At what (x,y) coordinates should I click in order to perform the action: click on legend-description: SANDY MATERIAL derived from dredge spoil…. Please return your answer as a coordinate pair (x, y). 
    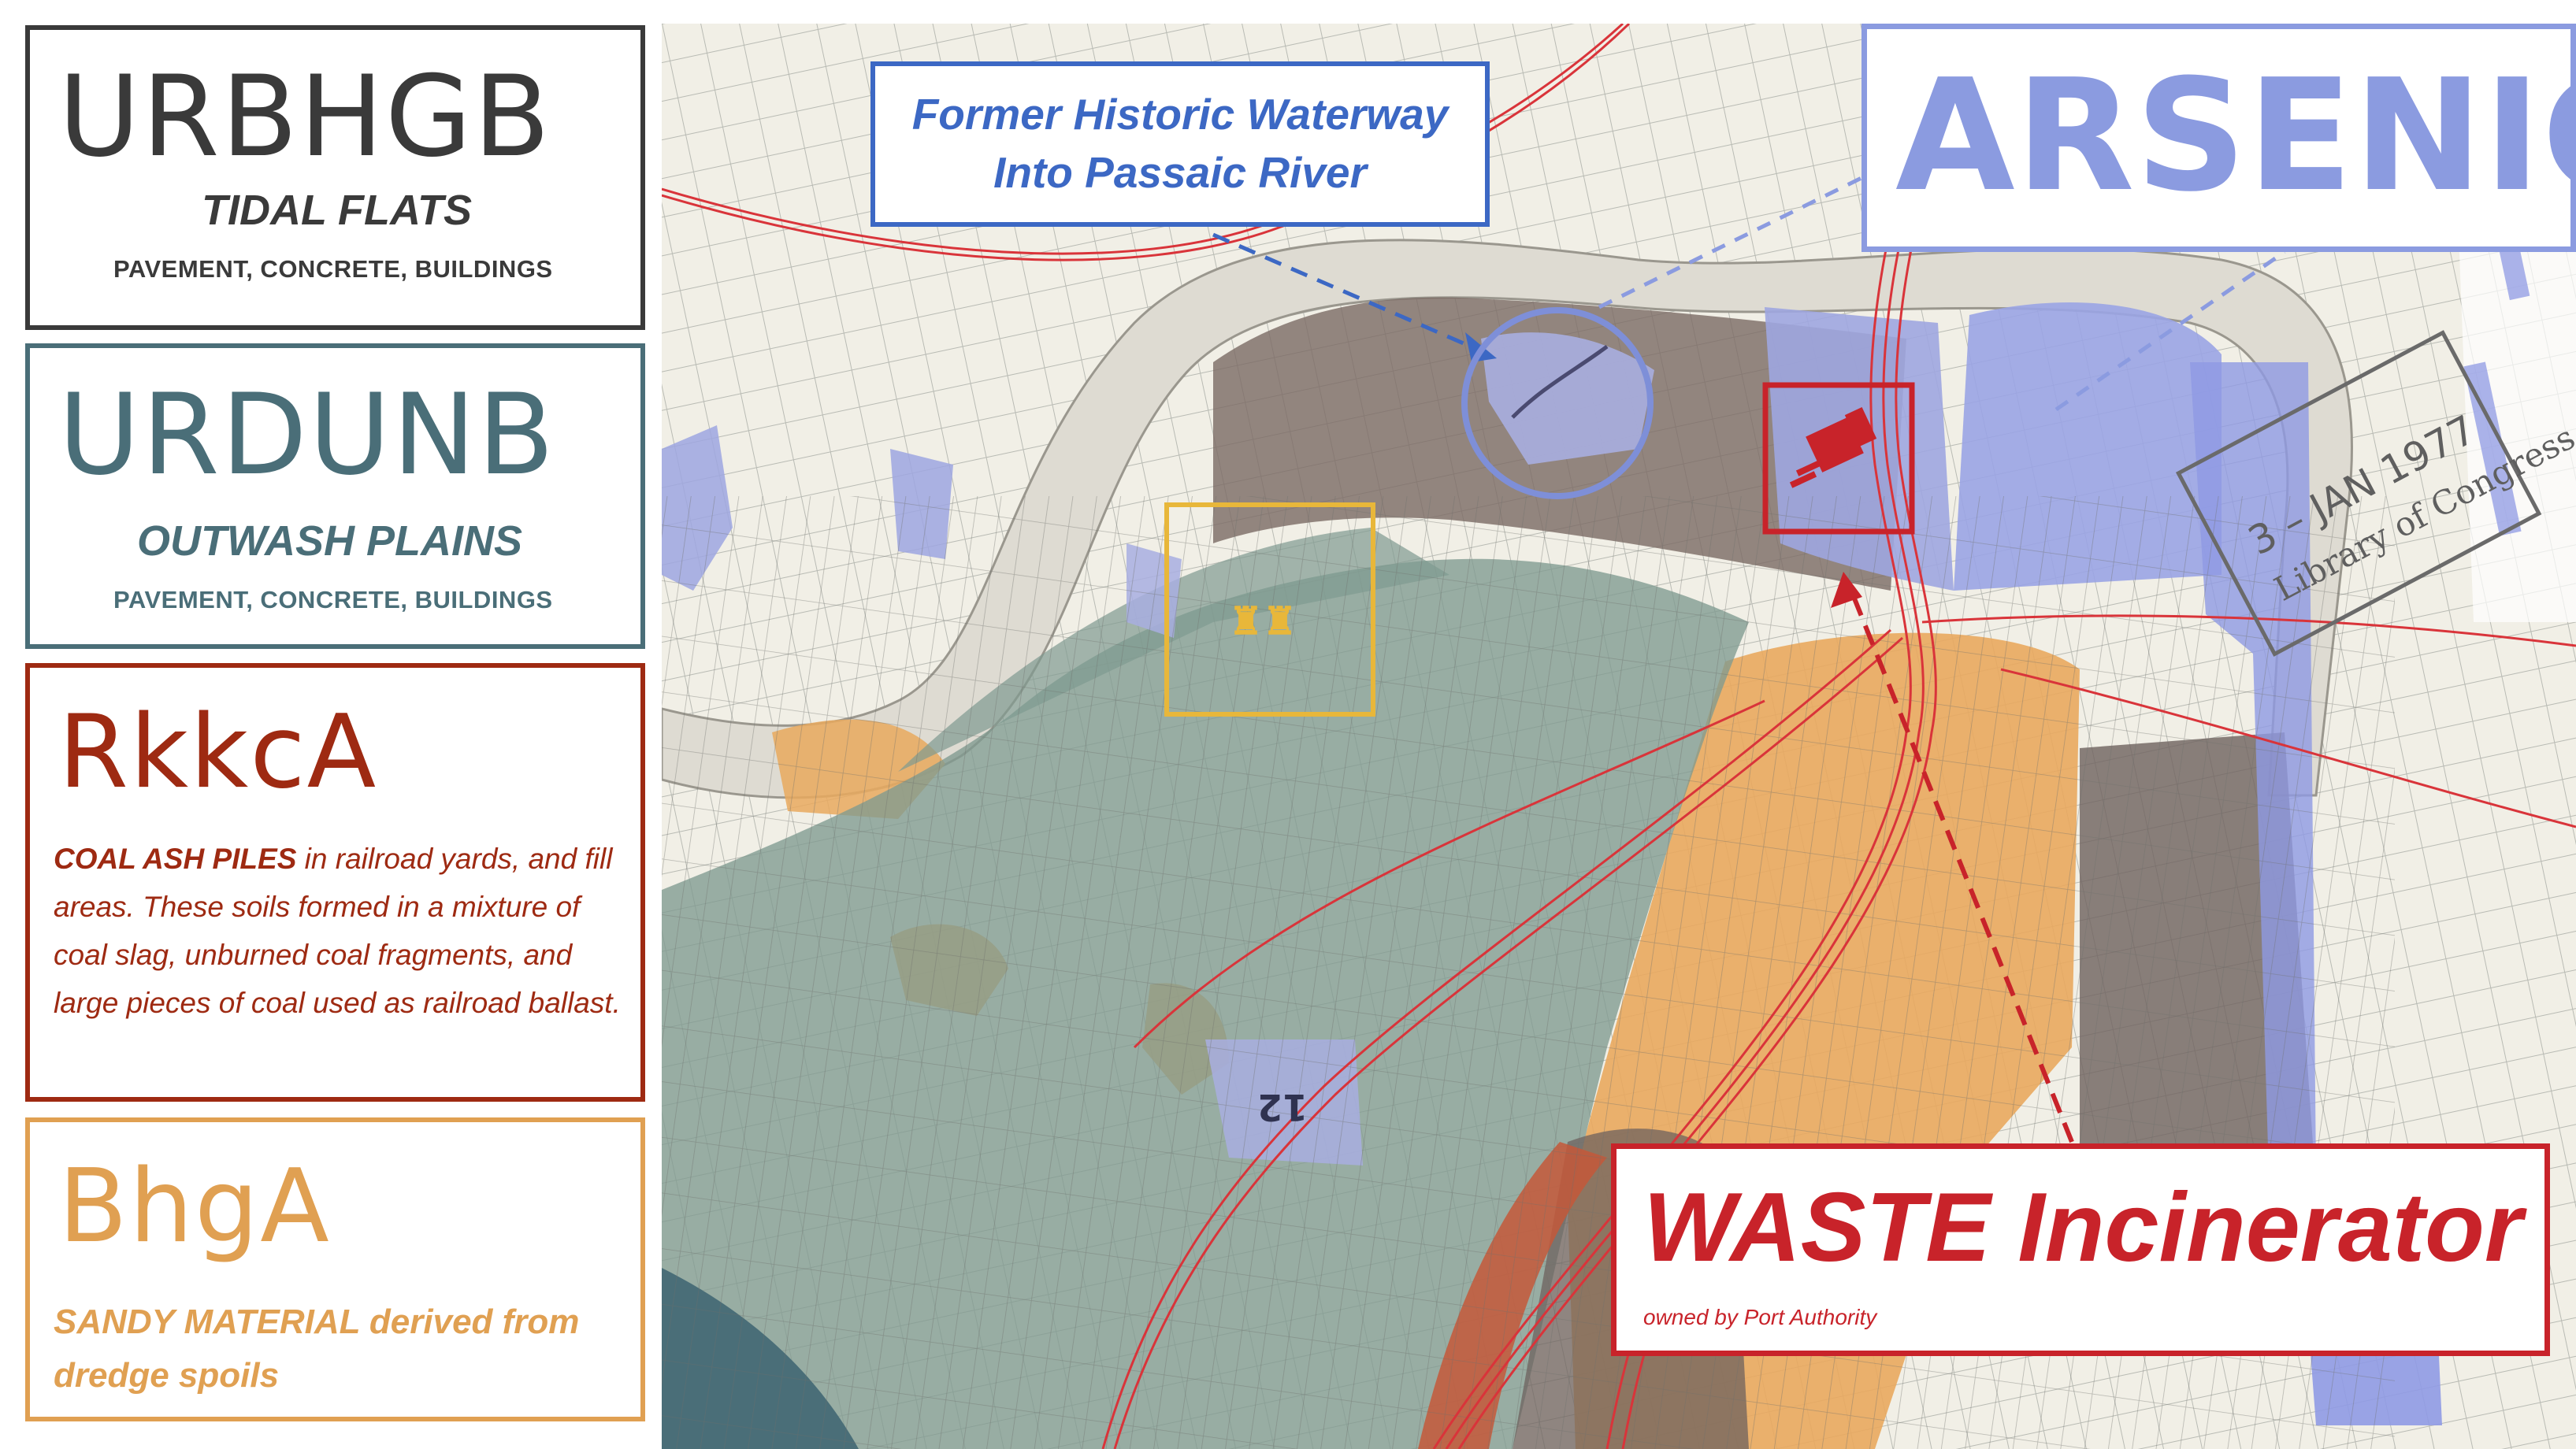
    Looking at the image, I should click on (317, 1349).